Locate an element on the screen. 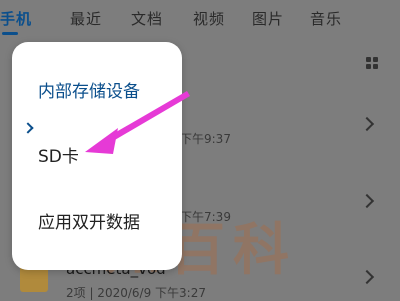 Image resolution: width=400 pixels, height=301 pixels. annotation-arrow-icon is located at coordinates (137, 122).